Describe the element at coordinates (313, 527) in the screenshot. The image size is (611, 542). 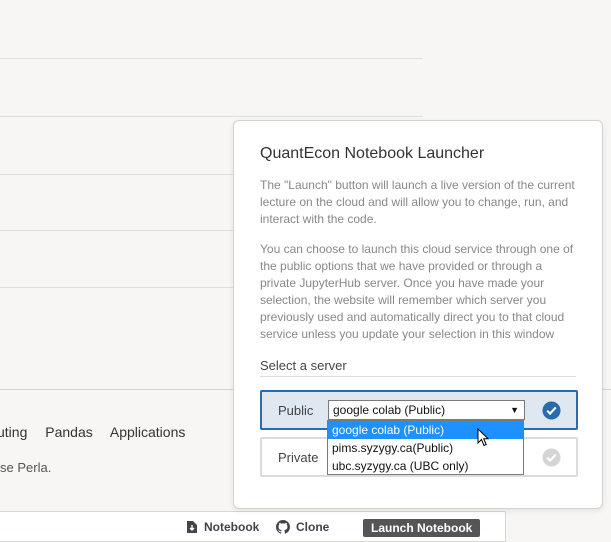
I see `clone-label: Clone` at that location.